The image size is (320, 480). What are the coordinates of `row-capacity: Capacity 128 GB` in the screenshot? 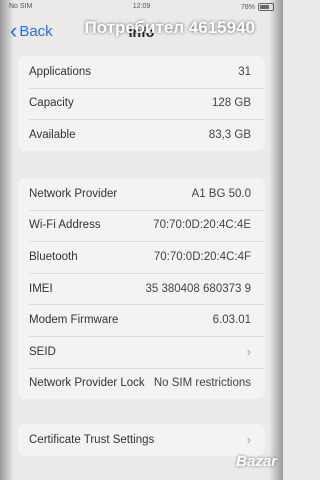 It's located at (141, 103).